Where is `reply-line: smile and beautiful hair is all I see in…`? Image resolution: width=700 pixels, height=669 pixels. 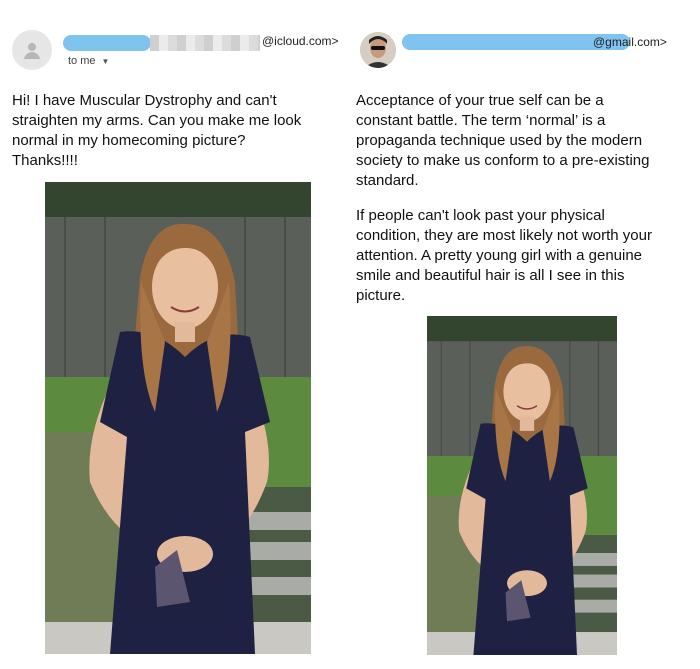
reply-line: smile and beautiful hair is all I see in… is located at coordinates (490, 275).